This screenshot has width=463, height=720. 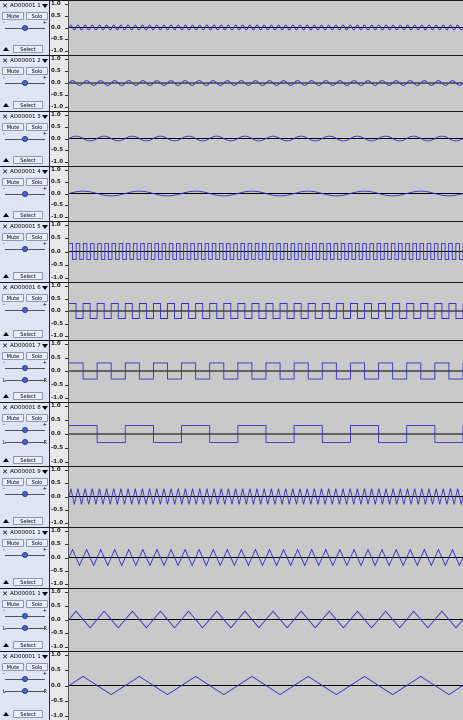 I want to click on track-name-menu: AD00001 1, so click(x=25, y=6).